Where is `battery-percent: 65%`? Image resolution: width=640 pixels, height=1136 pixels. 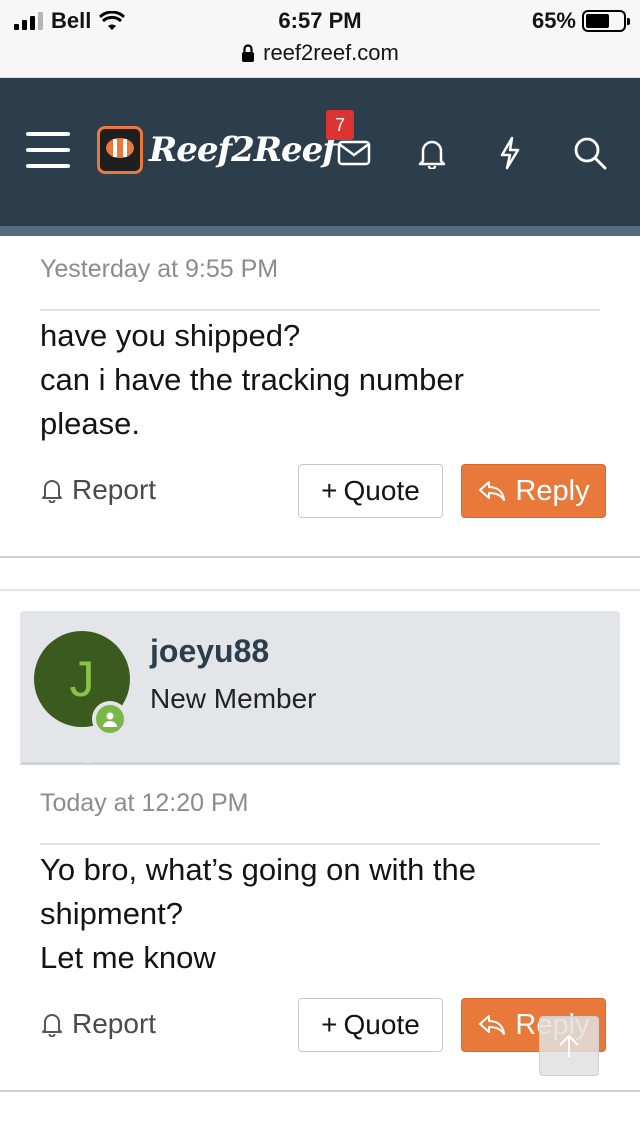 battery-percent: 65% is located at coordinates (553, 20).